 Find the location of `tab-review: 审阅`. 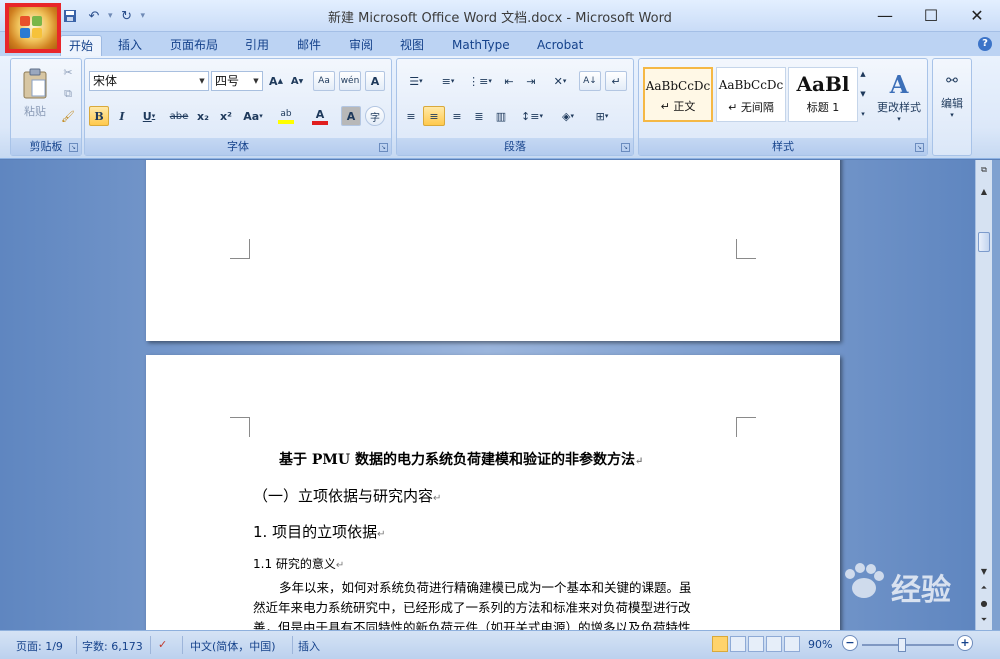

tab-review: 审阅 is located at coordinates (361, 45).